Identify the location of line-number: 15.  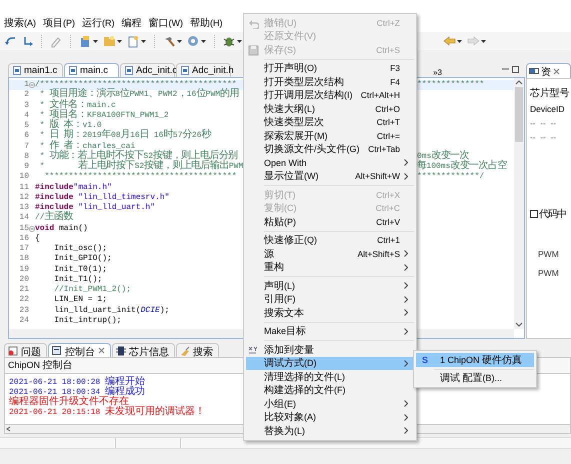
(23, 229).